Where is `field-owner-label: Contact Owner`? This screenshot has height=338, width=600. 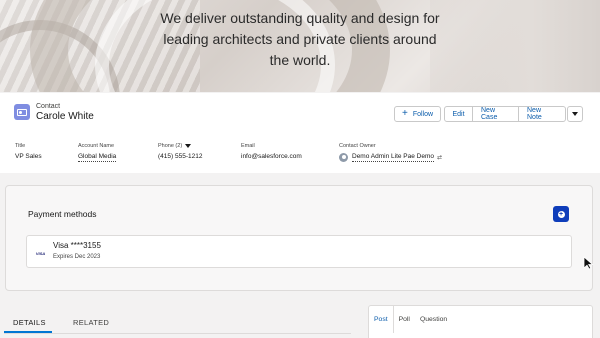 field-owner-label: Contact Owner is located at coordinates (357, 146).